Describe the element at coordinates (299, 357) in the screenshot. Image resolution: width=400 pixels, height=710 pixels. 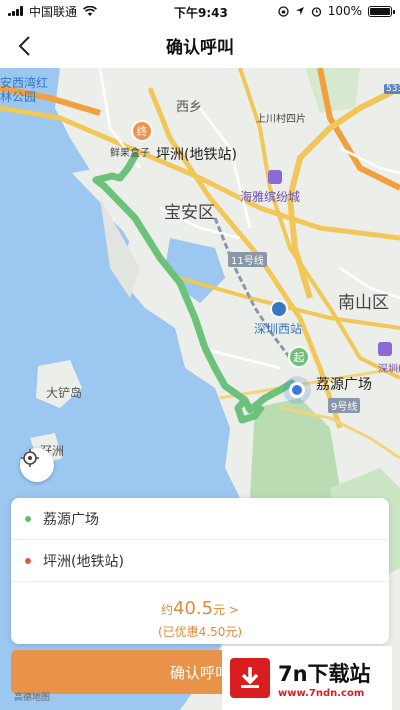
I see `start-marker: 起` at that location.